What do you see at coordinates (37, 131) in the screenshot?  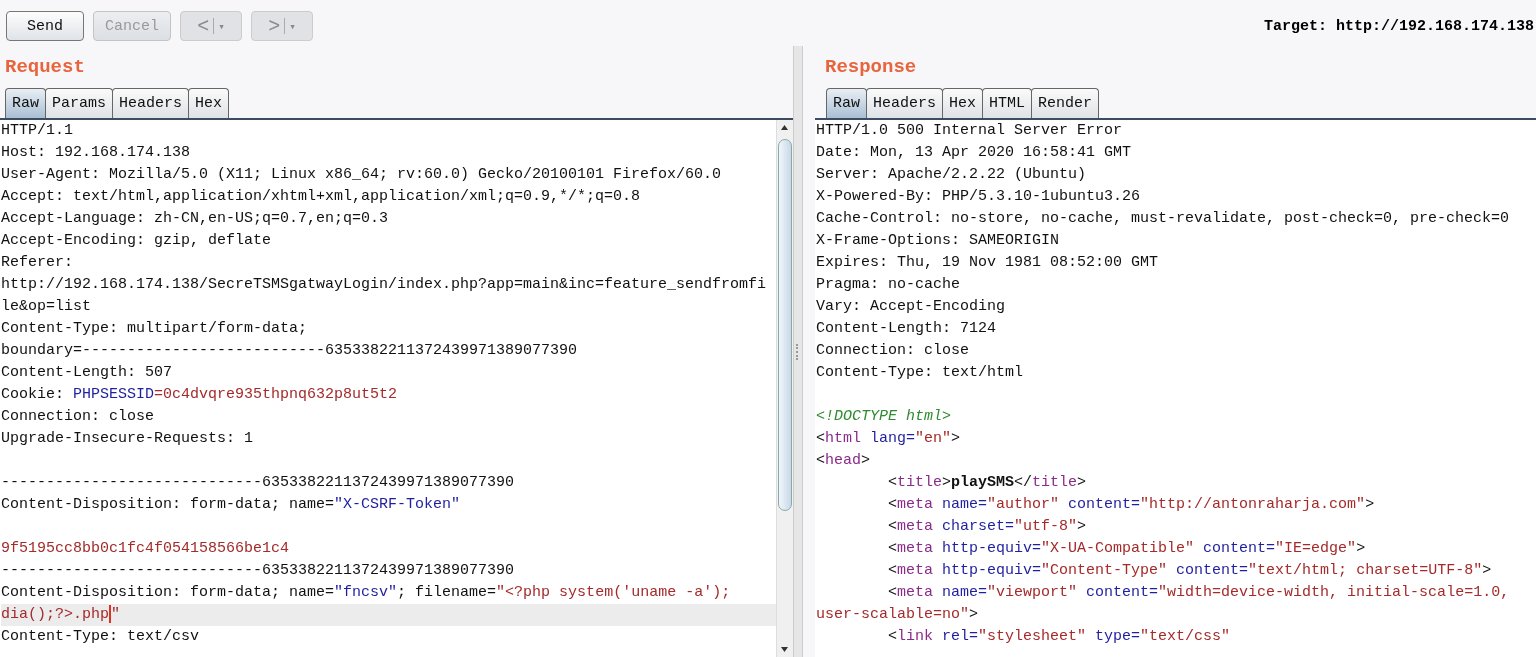 I see `code-line: HTTP/1.1` at bounding box center [37, 131].